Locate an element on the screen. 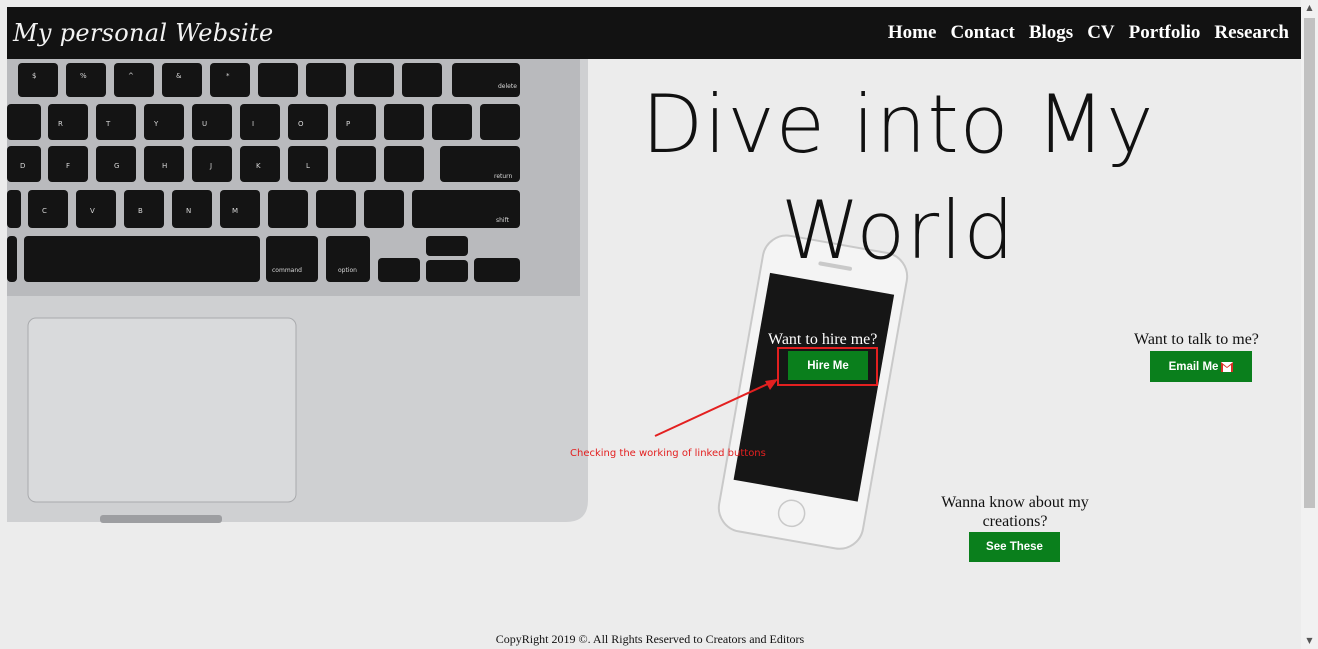 Image resolution: width=1318 pixels, height=649 pixels. svg-text: option is located at coordinates (347, 270).